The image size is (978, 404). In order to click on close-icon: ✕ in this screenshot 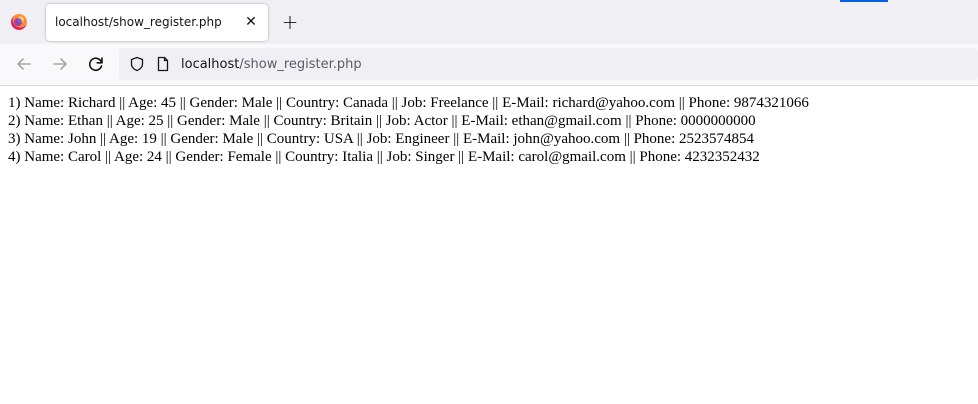, I will do `click(251, 22)`.